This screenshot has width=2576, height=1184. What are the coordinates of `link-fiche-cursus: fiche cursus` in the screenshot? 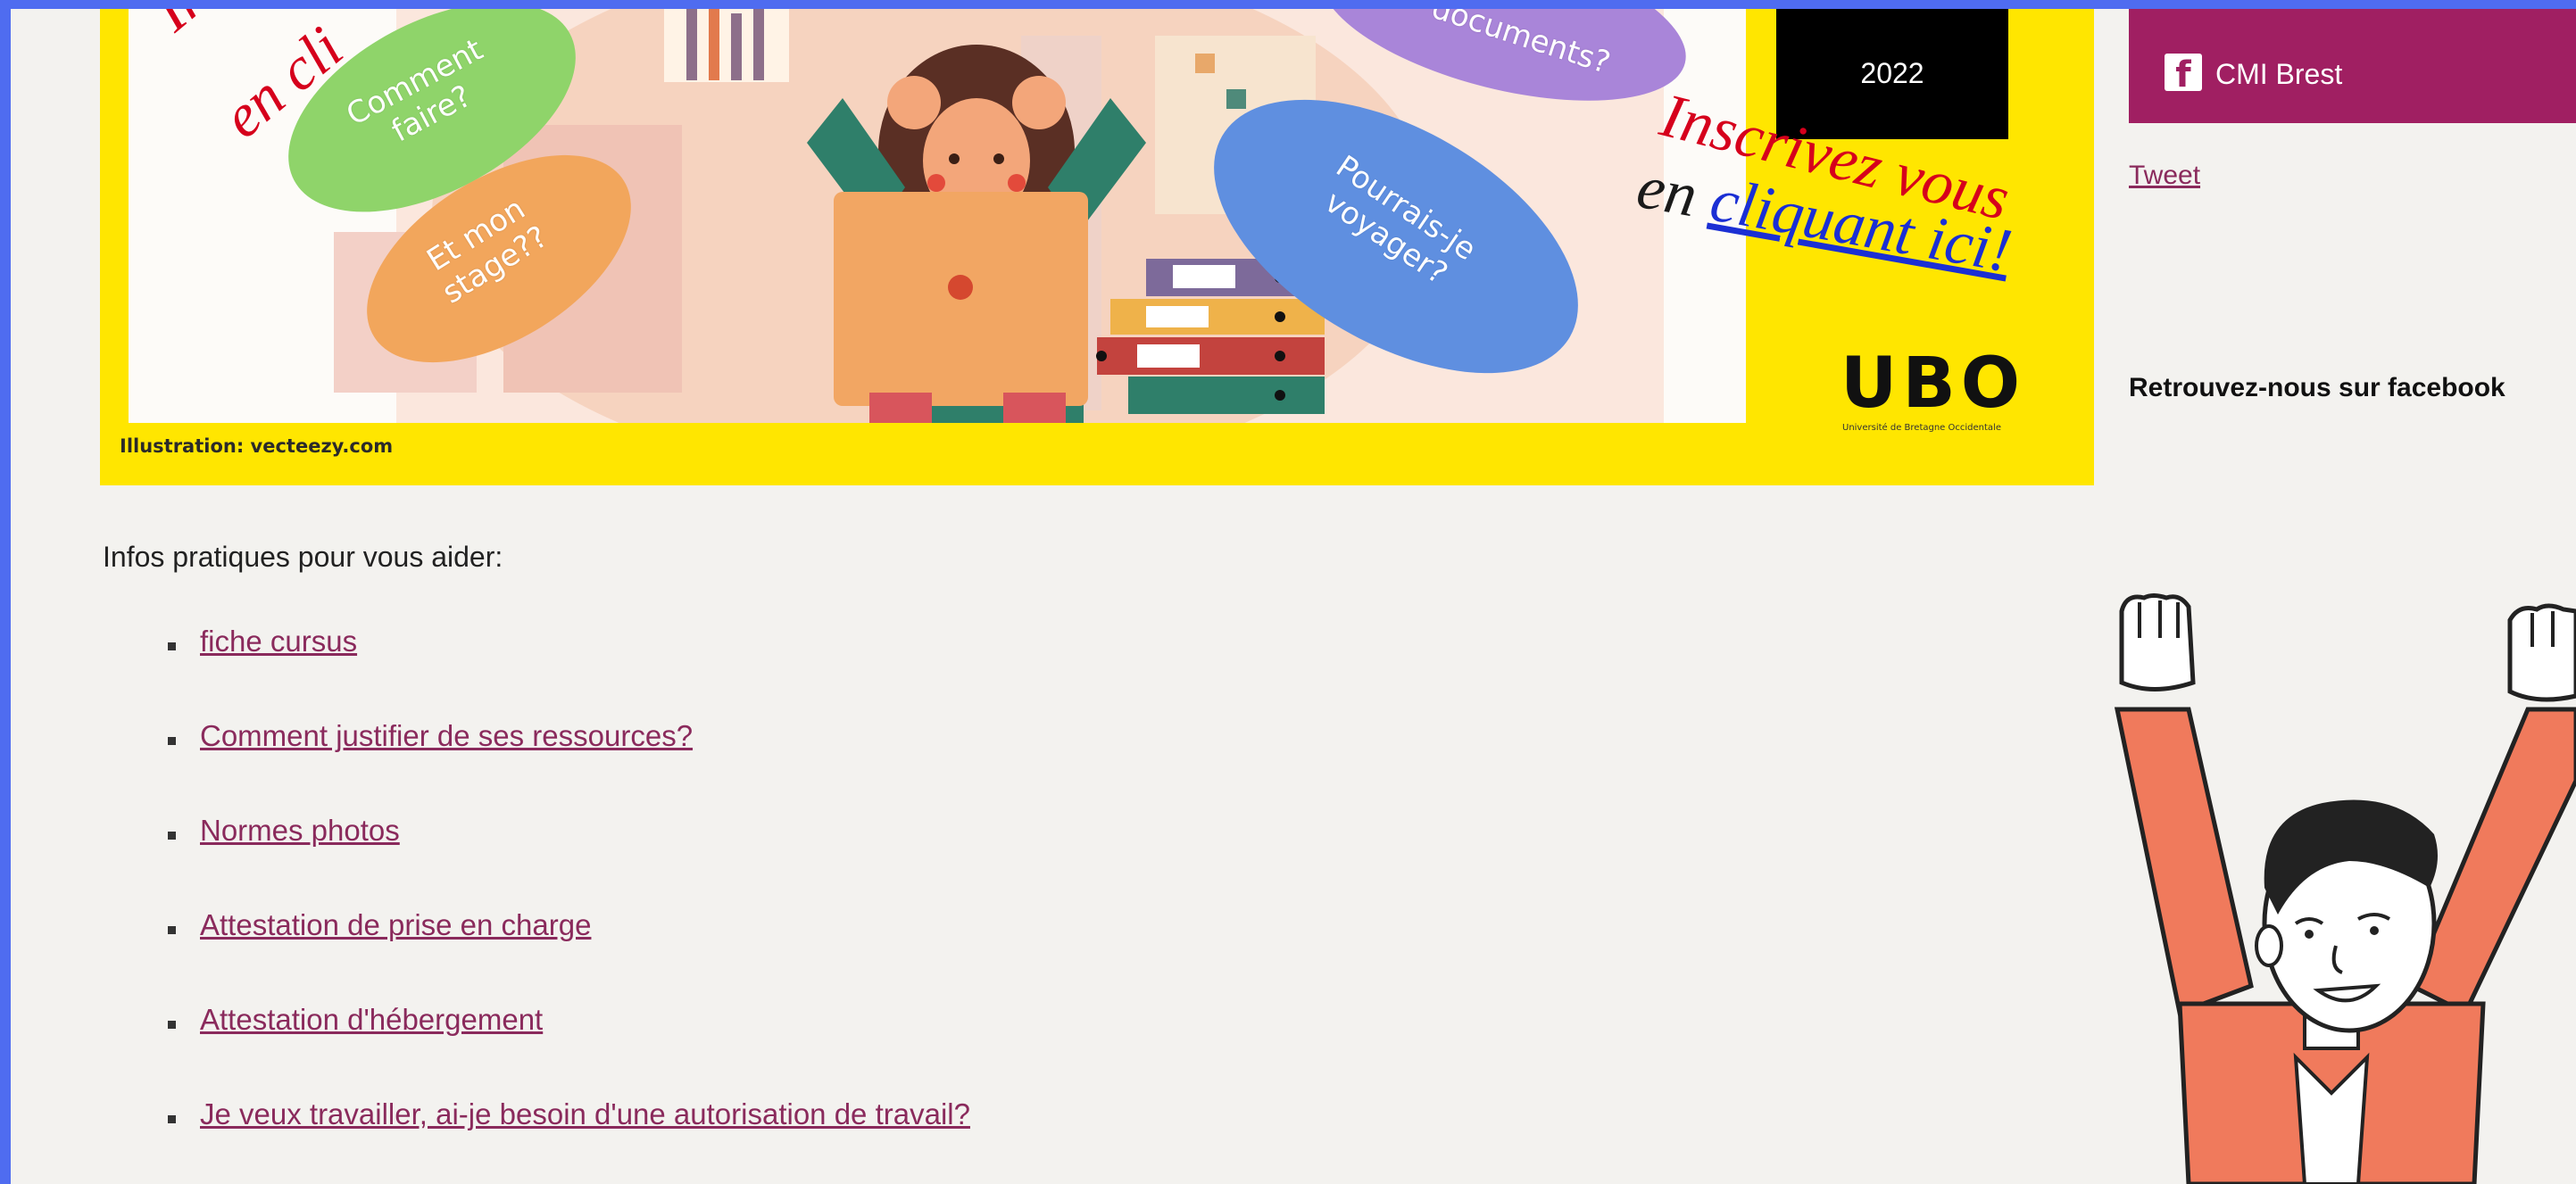 It's located at (278, 641).